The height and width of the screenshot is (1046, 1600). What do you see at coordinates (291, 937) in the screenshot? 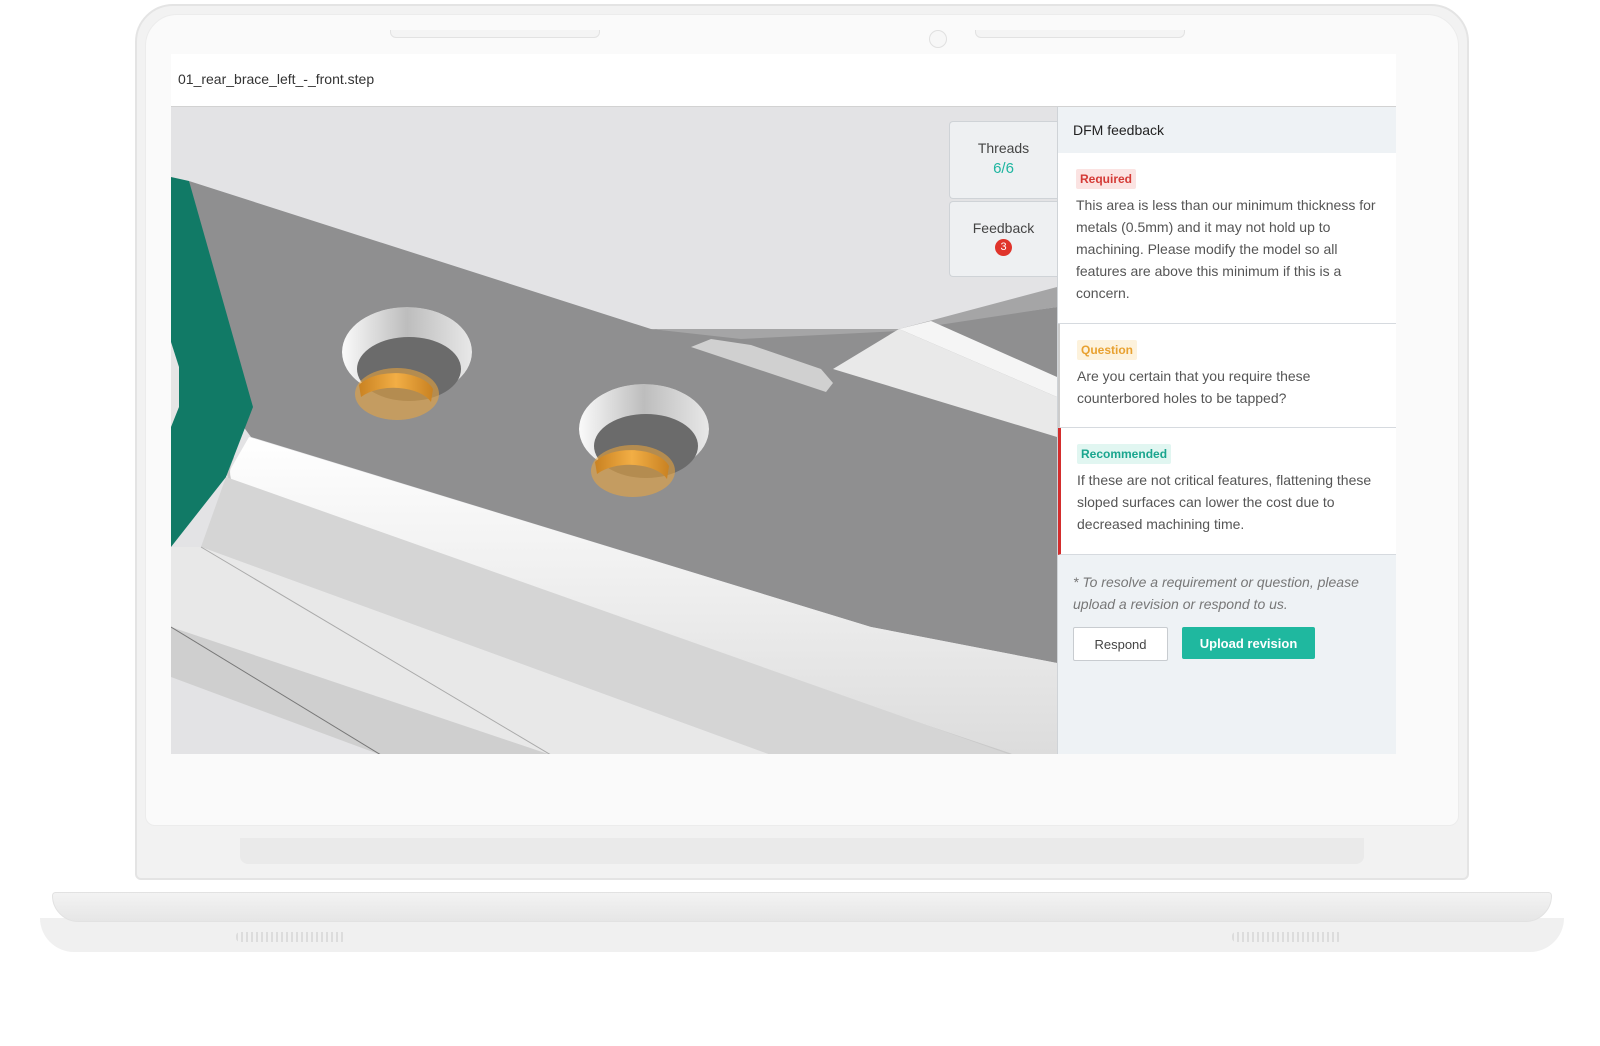
I see `vent-left` at bounding box center [291, 937].